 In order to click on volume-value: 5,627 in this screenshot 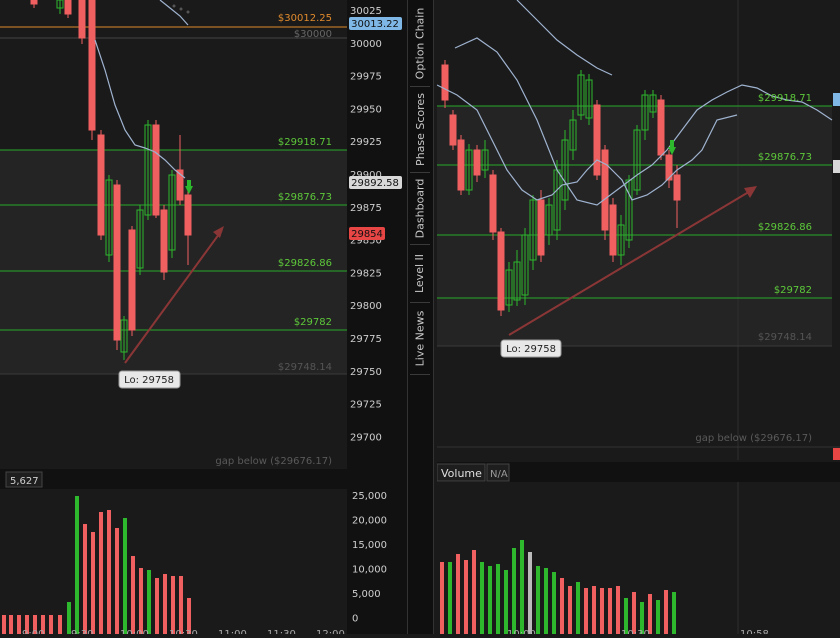, I will do `click(24, 481)`.